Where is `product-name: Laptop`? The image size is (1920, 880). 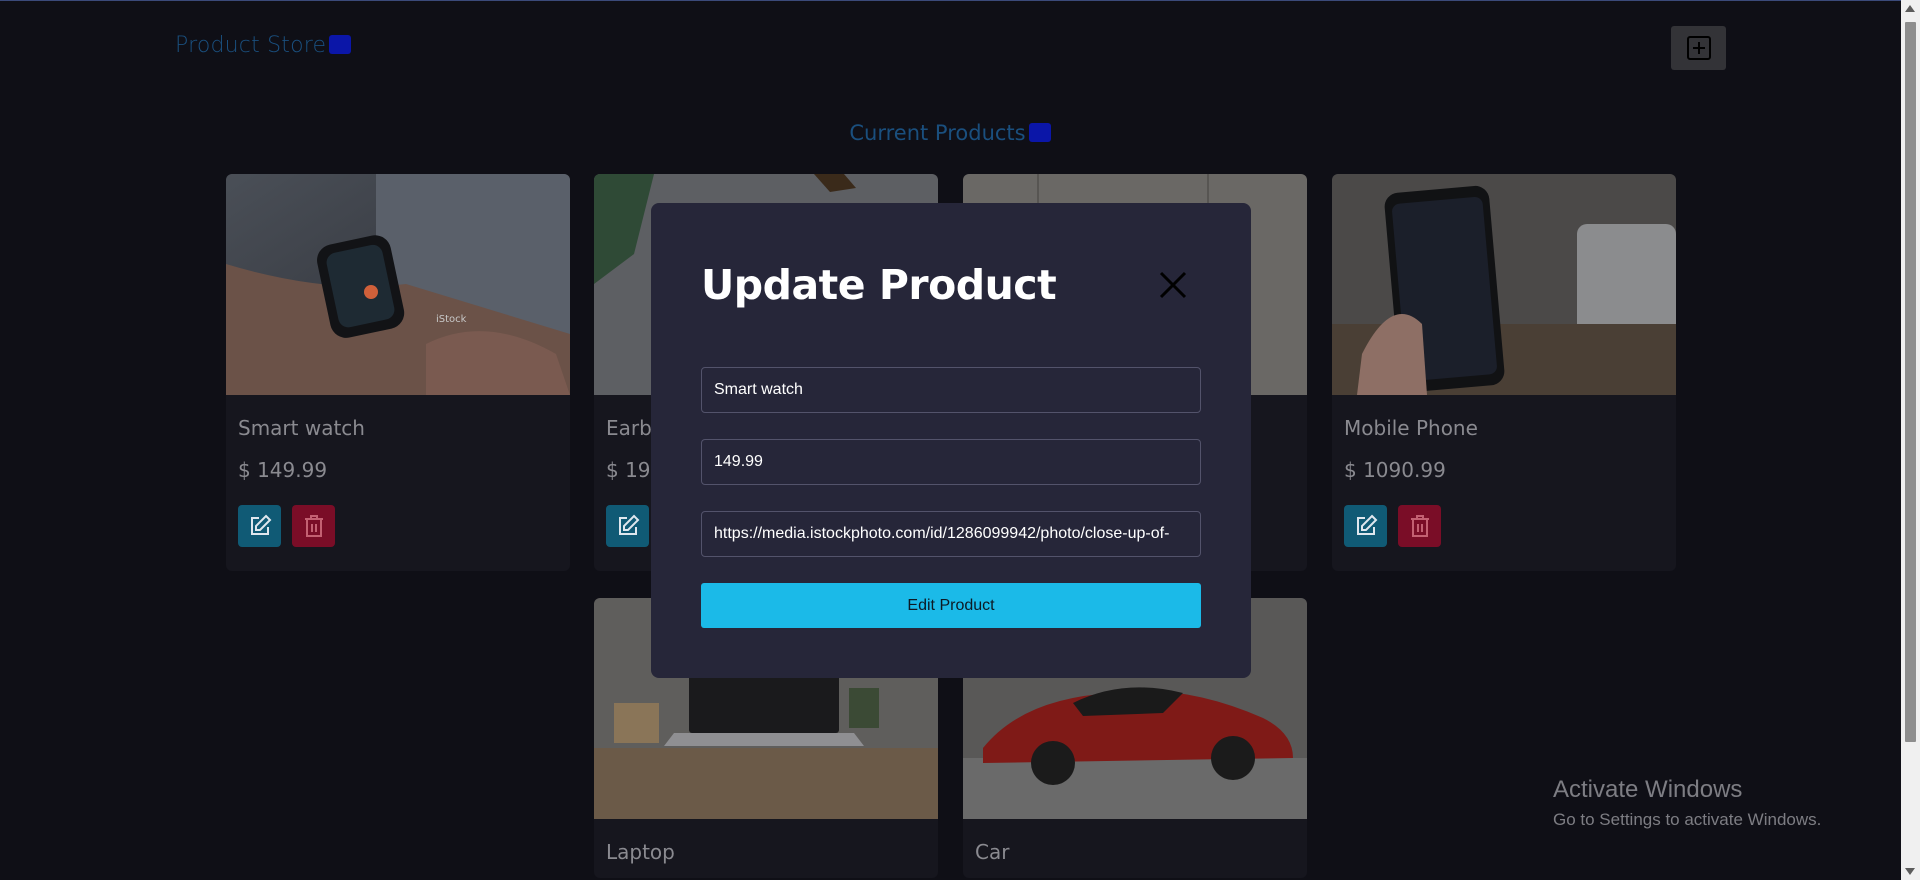 product-name: Laptop is located at coordinates (640, 852).